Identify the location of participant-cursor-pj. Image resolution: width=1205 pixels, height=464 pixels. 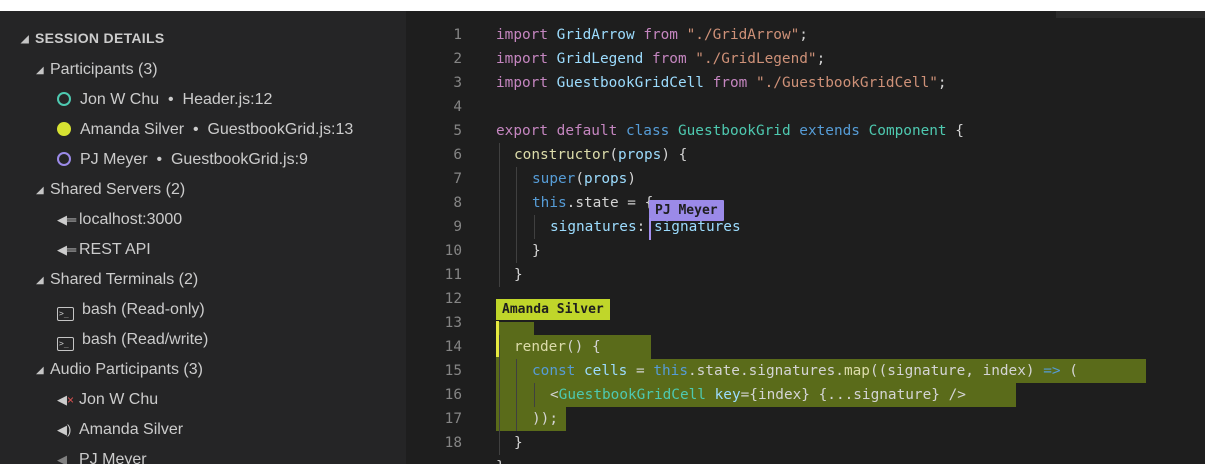
(650, 229).